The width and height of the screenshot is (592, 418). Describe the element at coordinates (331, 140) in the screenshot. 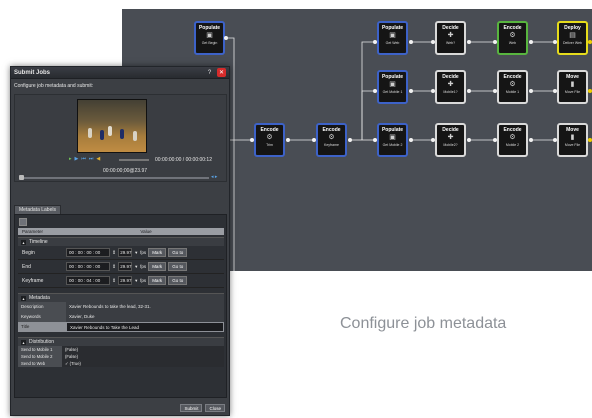

I see `node-encode-keyframe: Encode ⚙ Keyframe` at that location.